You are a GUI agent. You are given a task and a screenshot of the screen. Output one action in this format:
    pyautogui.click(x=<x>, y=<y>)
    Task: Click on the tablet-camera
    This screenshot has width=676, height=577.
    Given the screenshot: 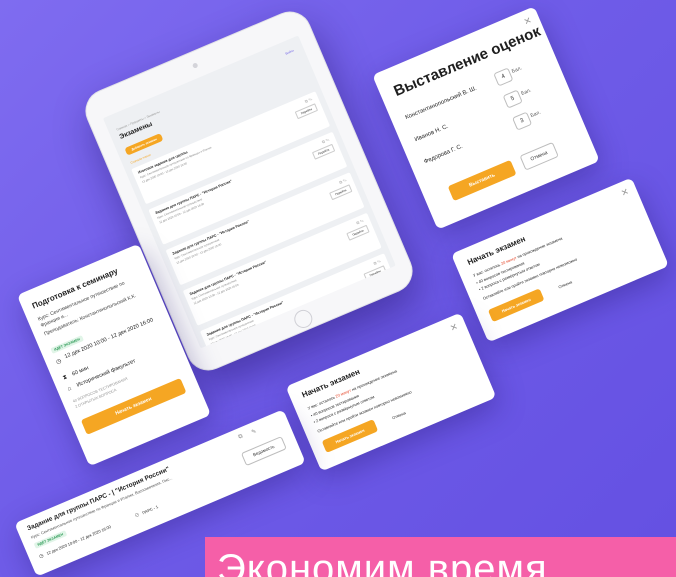 What is the action you would take?
    pyautogui.click(x=195, y=65)
    